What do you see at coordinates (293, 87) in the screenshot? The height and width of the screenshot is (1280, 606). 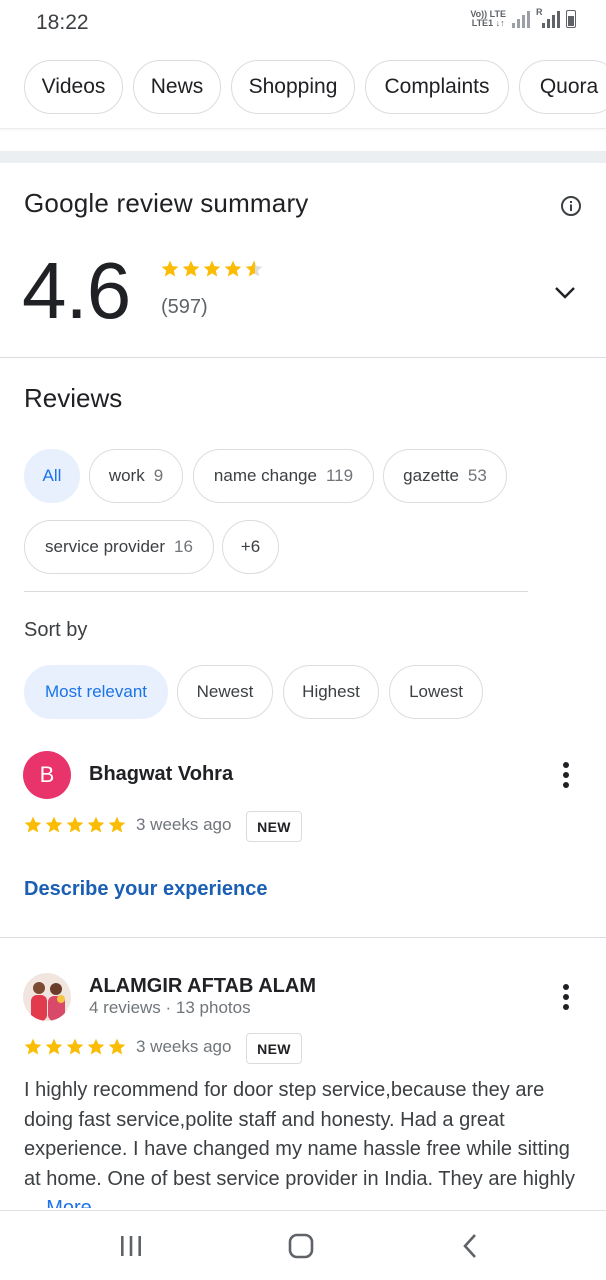 I see `tab-shopping: Shopping` at bounding box center [293, 87].